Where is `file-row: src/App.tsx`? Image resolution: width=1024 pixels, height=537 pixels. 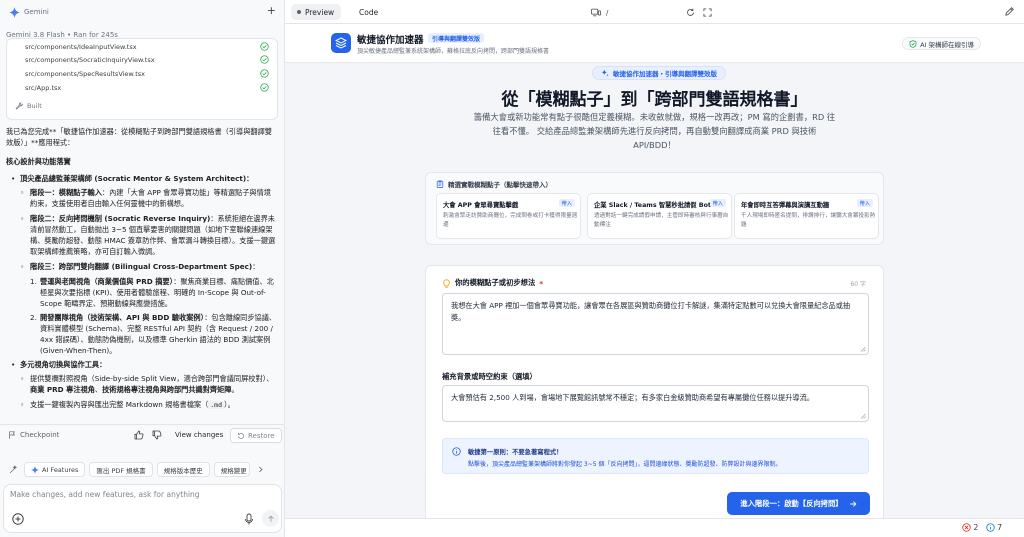
file-row: src/App.tsx is located at coordinates (147, 88).